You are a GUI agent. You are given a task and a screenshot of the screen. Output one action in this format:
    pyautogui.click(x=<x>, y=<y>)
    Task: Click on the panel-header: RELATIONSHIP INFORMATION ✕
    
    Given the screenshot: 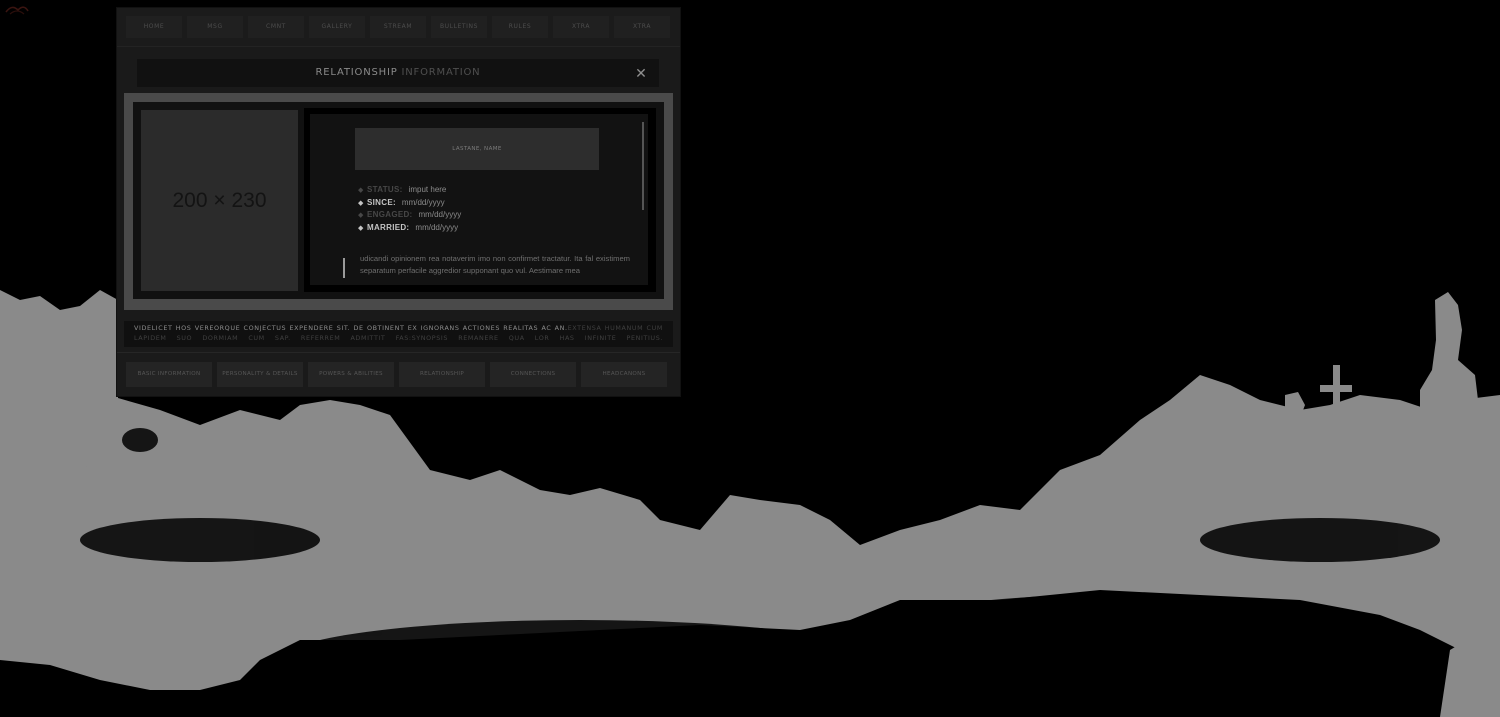 What is the action you would take?
    pyautogui.click(x=398, y=73)
    